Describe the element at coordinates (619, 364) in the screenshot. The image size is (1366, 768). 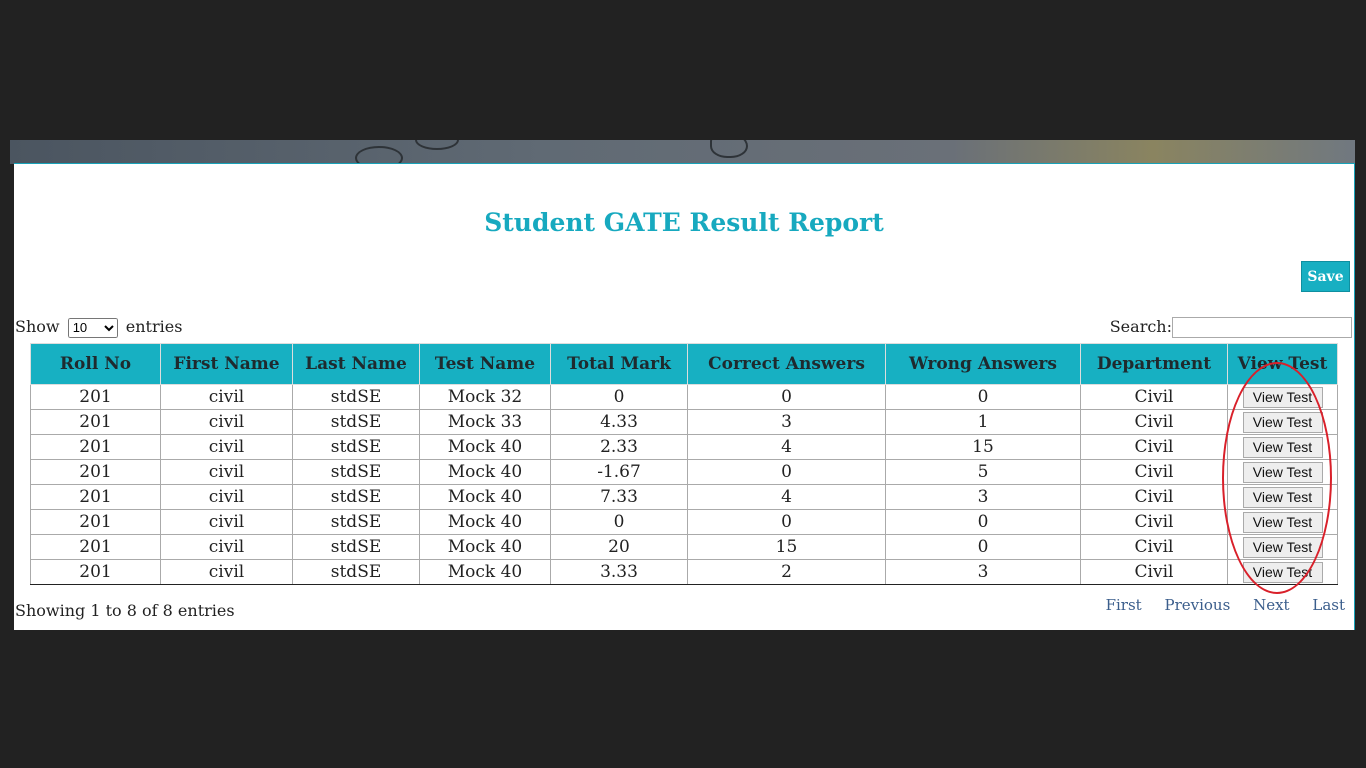
I see `column-header-total-mark: Total Mark` at that location.